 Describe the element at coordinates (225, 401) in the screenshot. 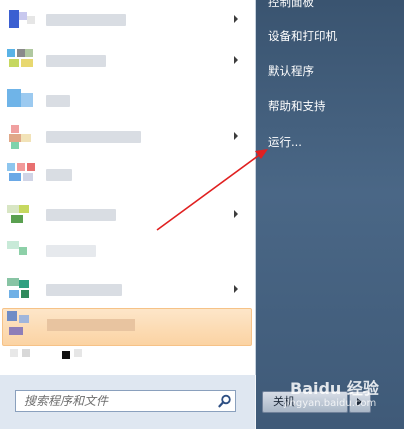

I see `search-icon` at that location.